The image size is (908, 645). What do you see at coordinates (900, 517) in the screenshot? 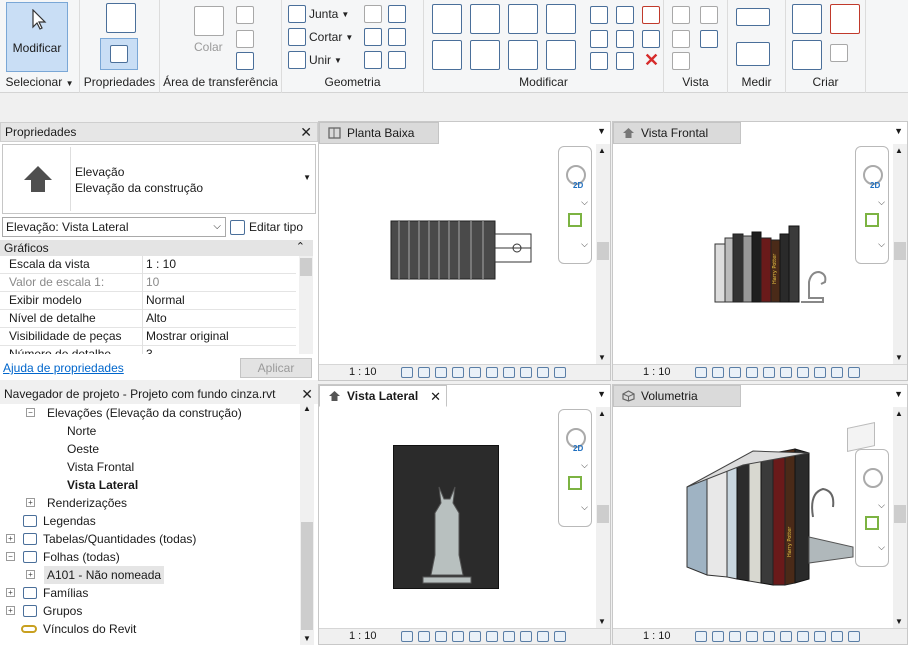
I see `3d-scrollbar: ▲ ▼` at bounding box center [900, 517].